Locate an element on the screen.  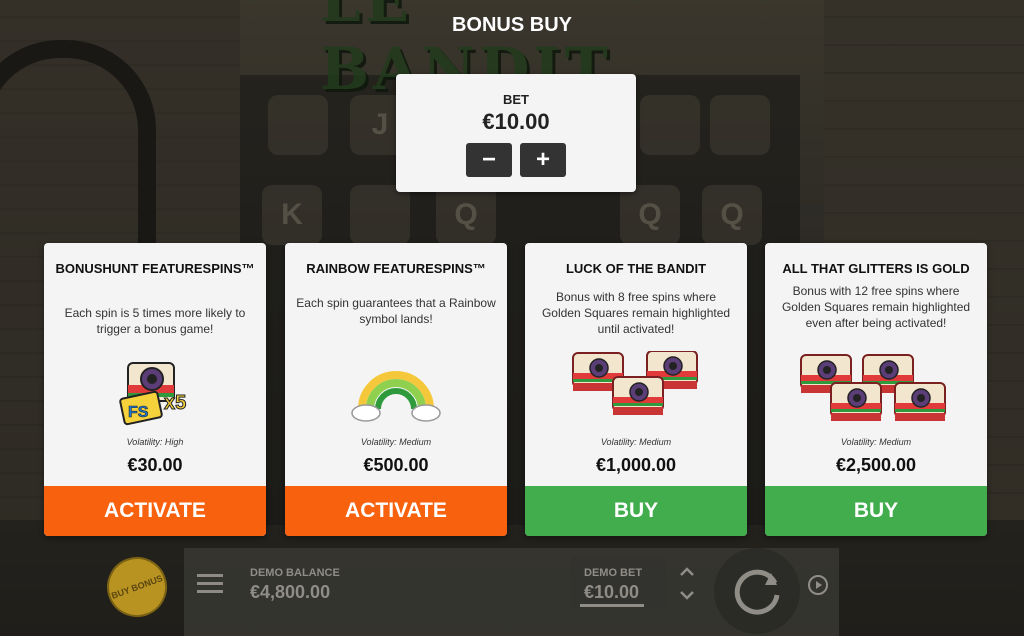
menu-icon is located at coordinates (210, 584).